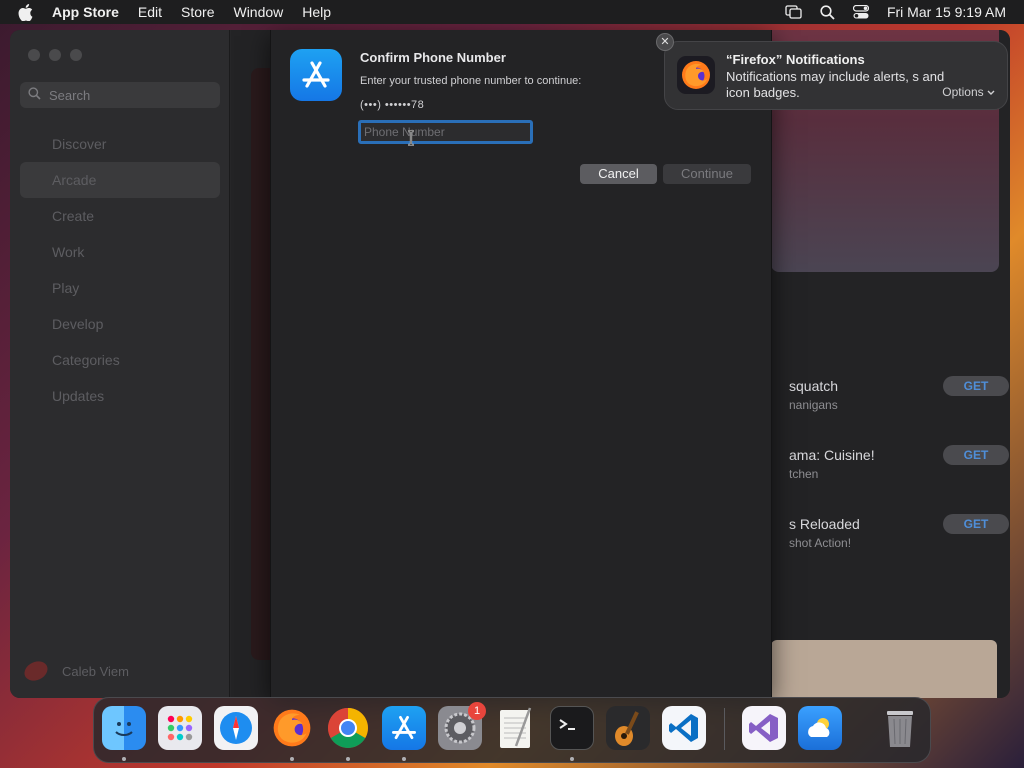  Describe the element at coordinates (120, 216) in the screenshot. I see `sidebar-item-create: Create` at that location.